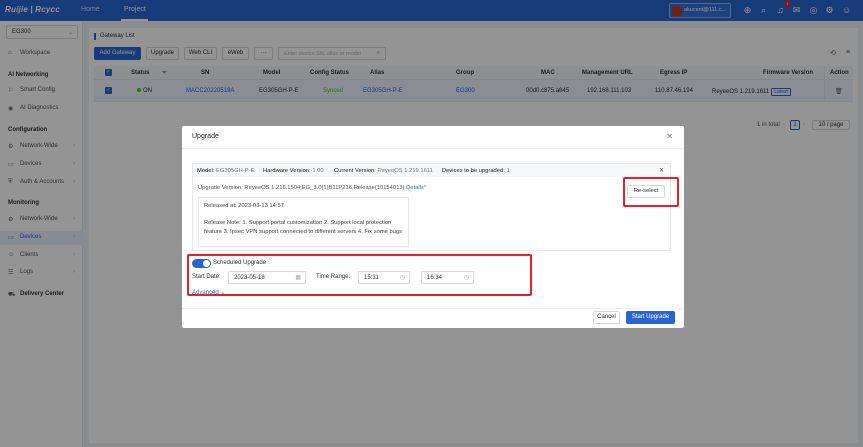  Describe the element at coordinates (650, 317) in the screenshot. I see `start-upgrade-button: Start Upgrade` at that location.